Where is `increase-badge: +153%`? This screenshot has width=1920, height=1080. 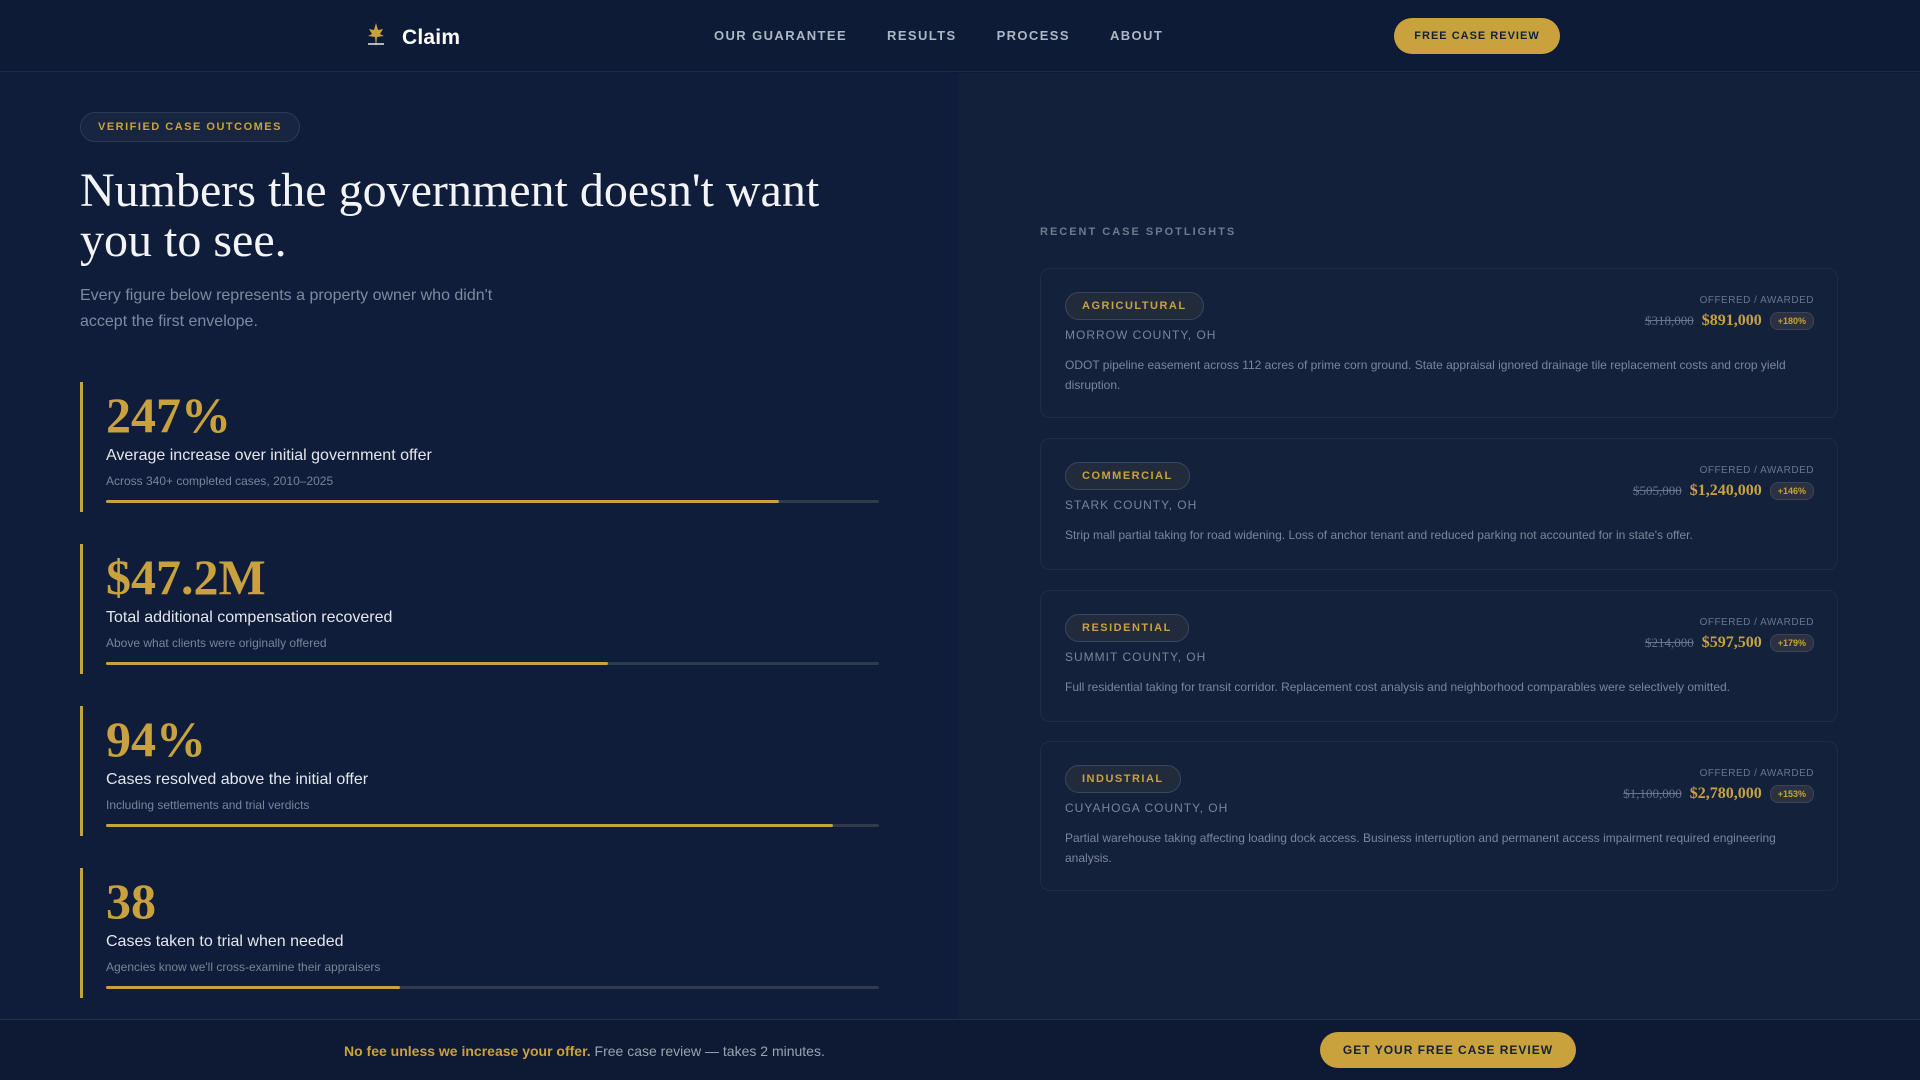
increase-badge: +153% is located at coordinates (1791, 794).